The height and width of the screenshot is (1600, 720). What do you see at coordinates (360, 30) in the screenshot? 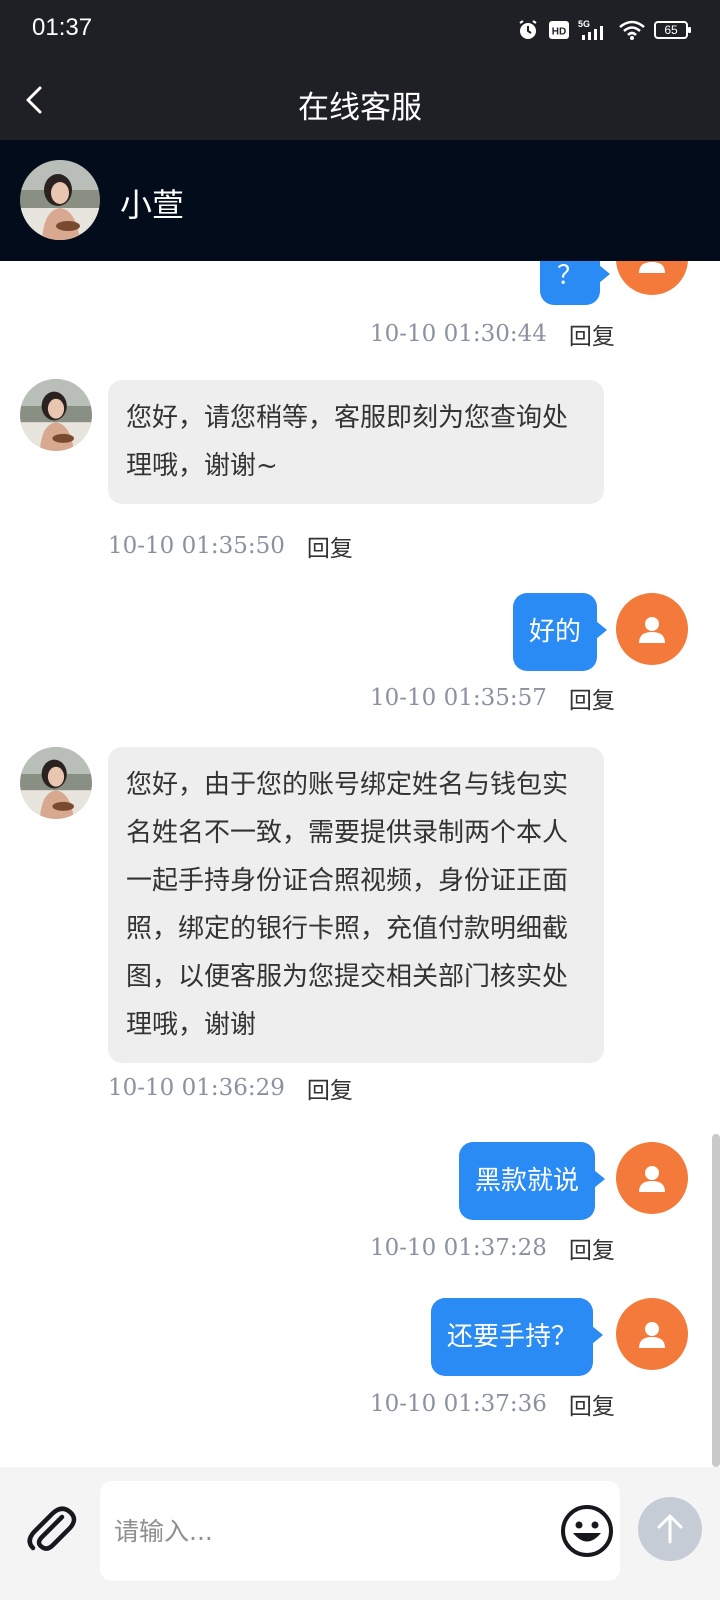
I see `status-bar: 01:37 HD 5G 65` at bounding box center [360, 30].